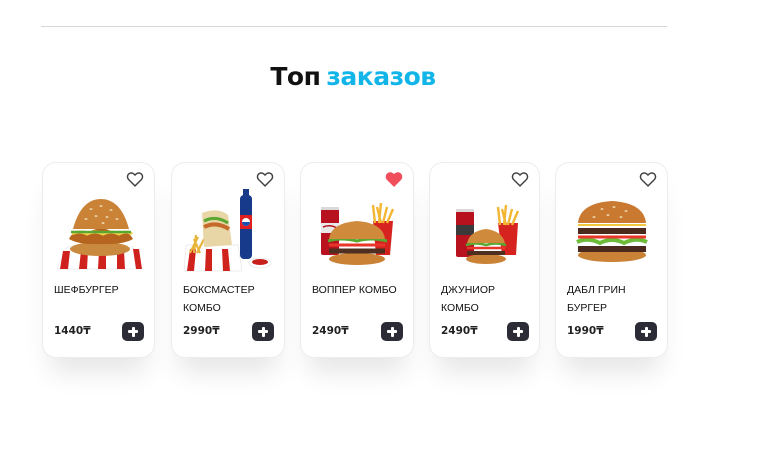  Describe the element at coordinates (488, 234) in the screenshot. I see `junior-combo-image` at that location.